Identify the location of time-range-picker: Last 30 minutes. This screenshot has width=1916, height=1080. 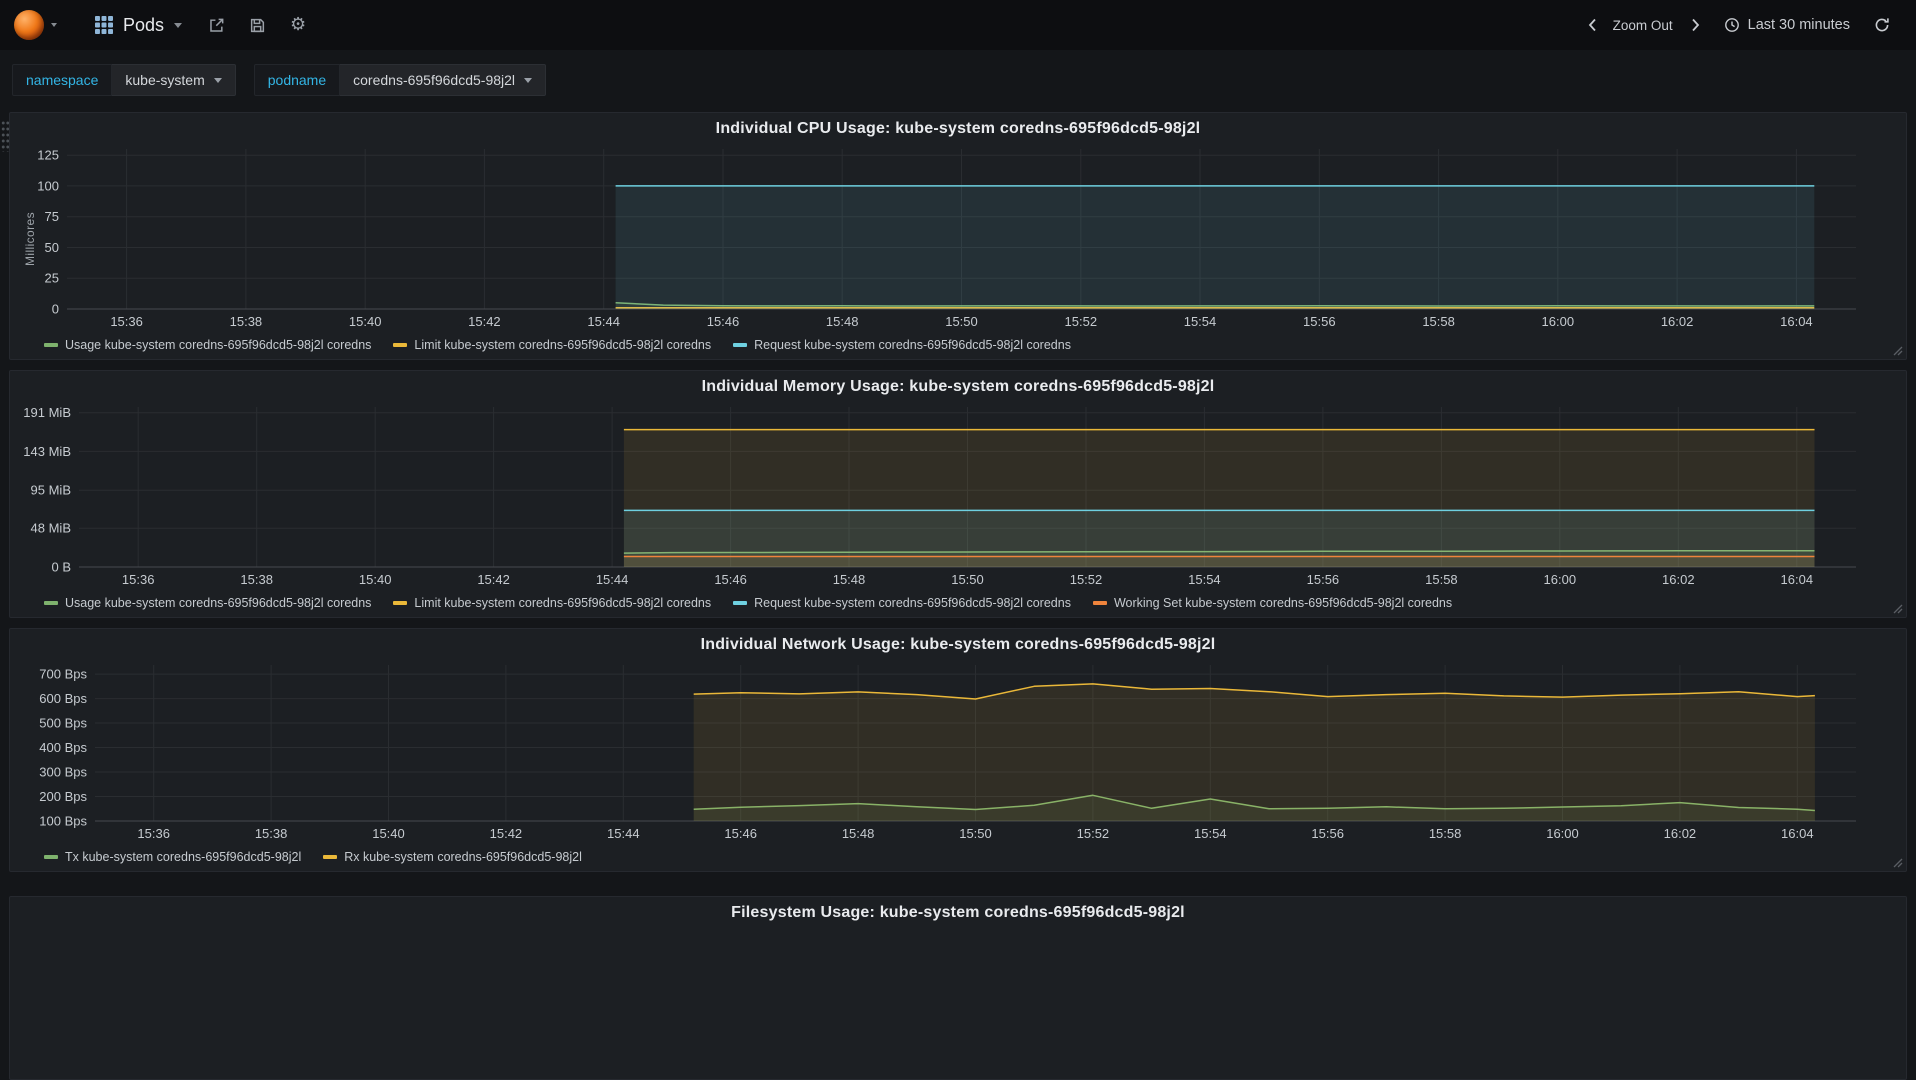
(1787, 25).